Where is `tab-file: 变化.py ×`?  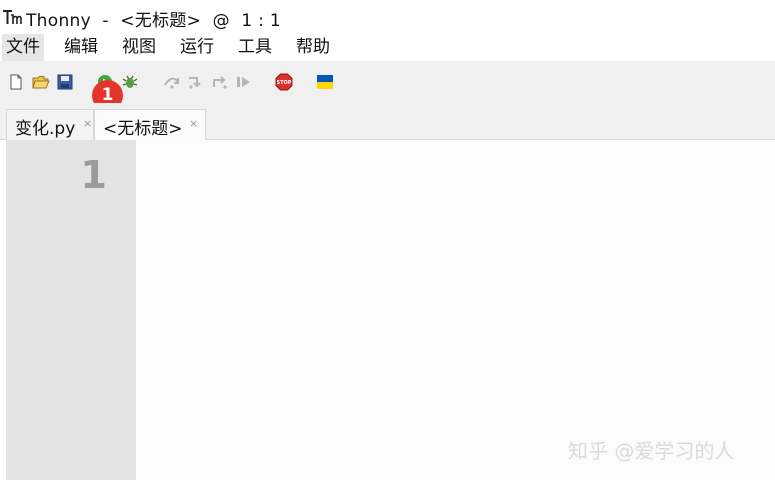
tab-file: 变化.py × is located at coordinates (50, 124).